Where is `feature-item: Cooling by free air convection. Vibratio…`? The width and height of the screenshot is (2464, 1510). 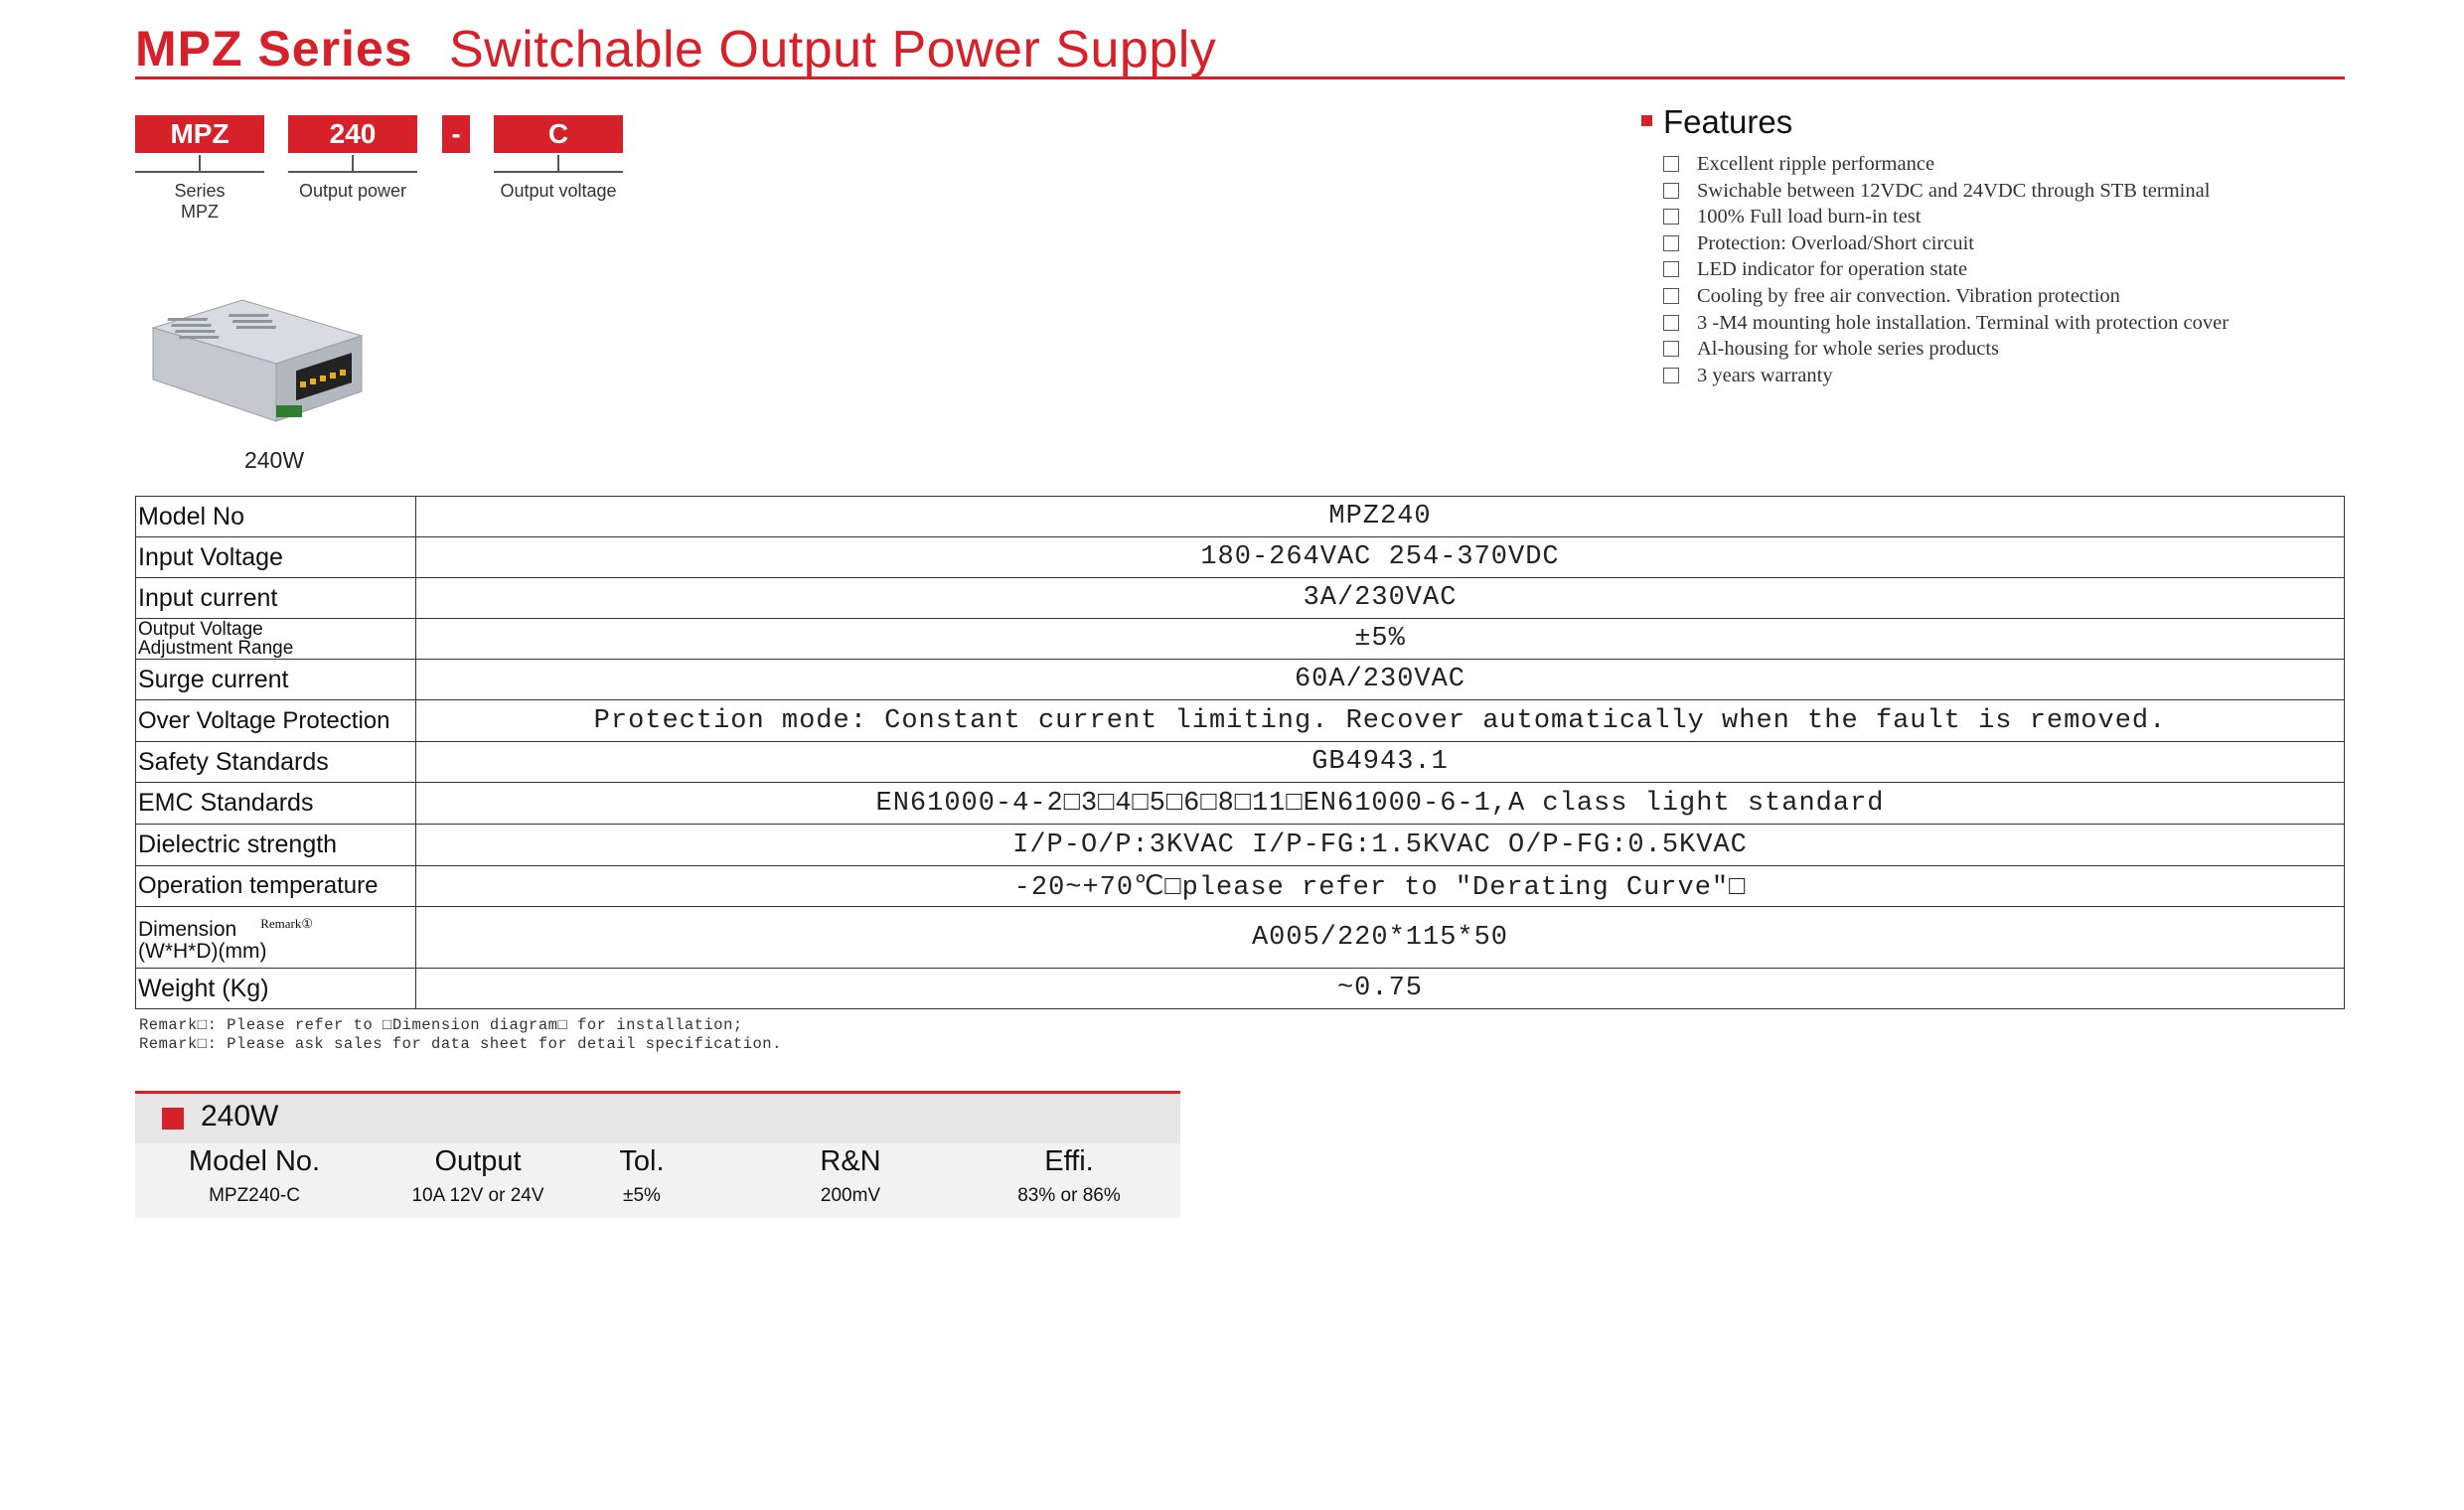 feature-item: Cooling by free air convection. Vibratio… is located at coordinates (2008, 296).